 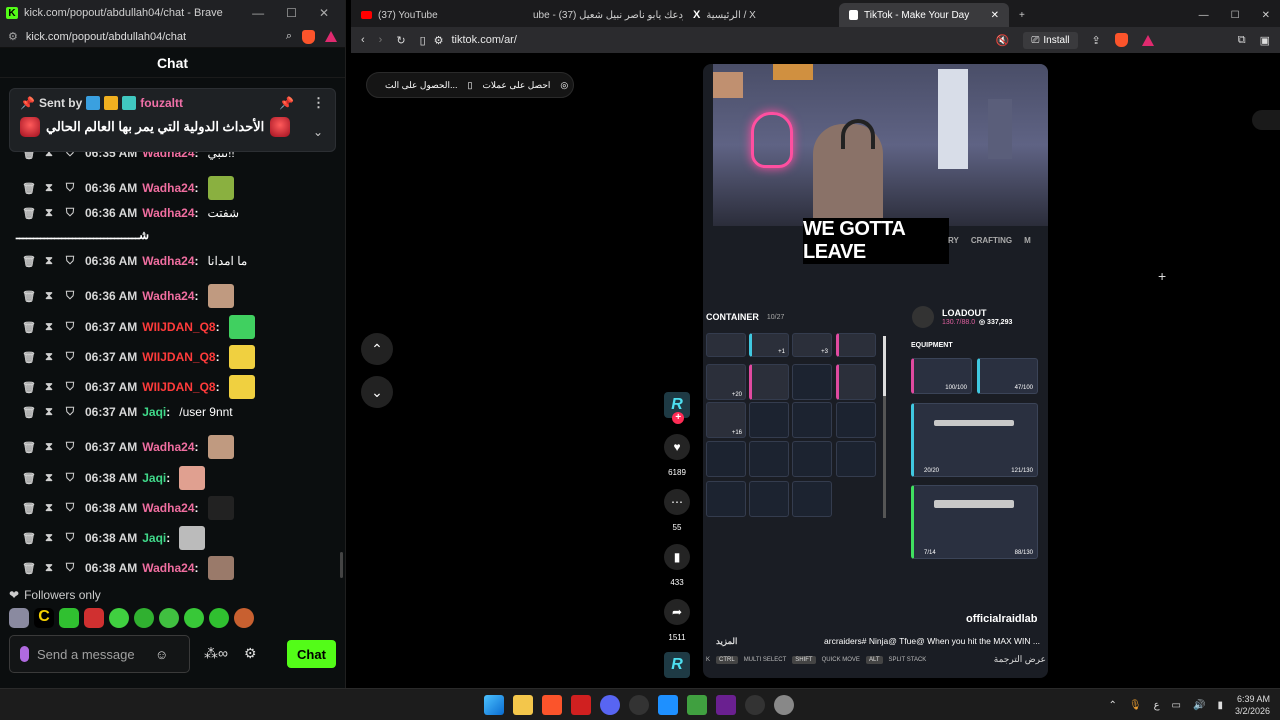 What do you see at coordinates (677, 447) in the screenshot?
I see `heart-icon: ♥` at bounding box center [677, 447].